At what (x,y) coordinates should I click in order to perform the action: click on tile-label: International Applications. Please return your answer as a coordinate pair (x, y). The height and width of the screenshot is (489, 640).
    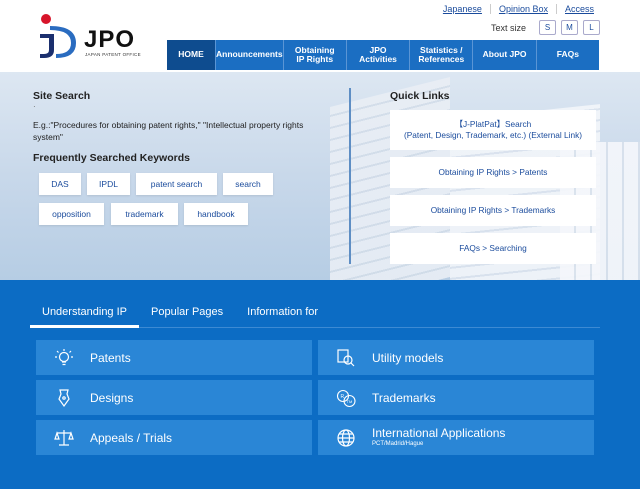
    Looking at the image, I should click on (439, 433).